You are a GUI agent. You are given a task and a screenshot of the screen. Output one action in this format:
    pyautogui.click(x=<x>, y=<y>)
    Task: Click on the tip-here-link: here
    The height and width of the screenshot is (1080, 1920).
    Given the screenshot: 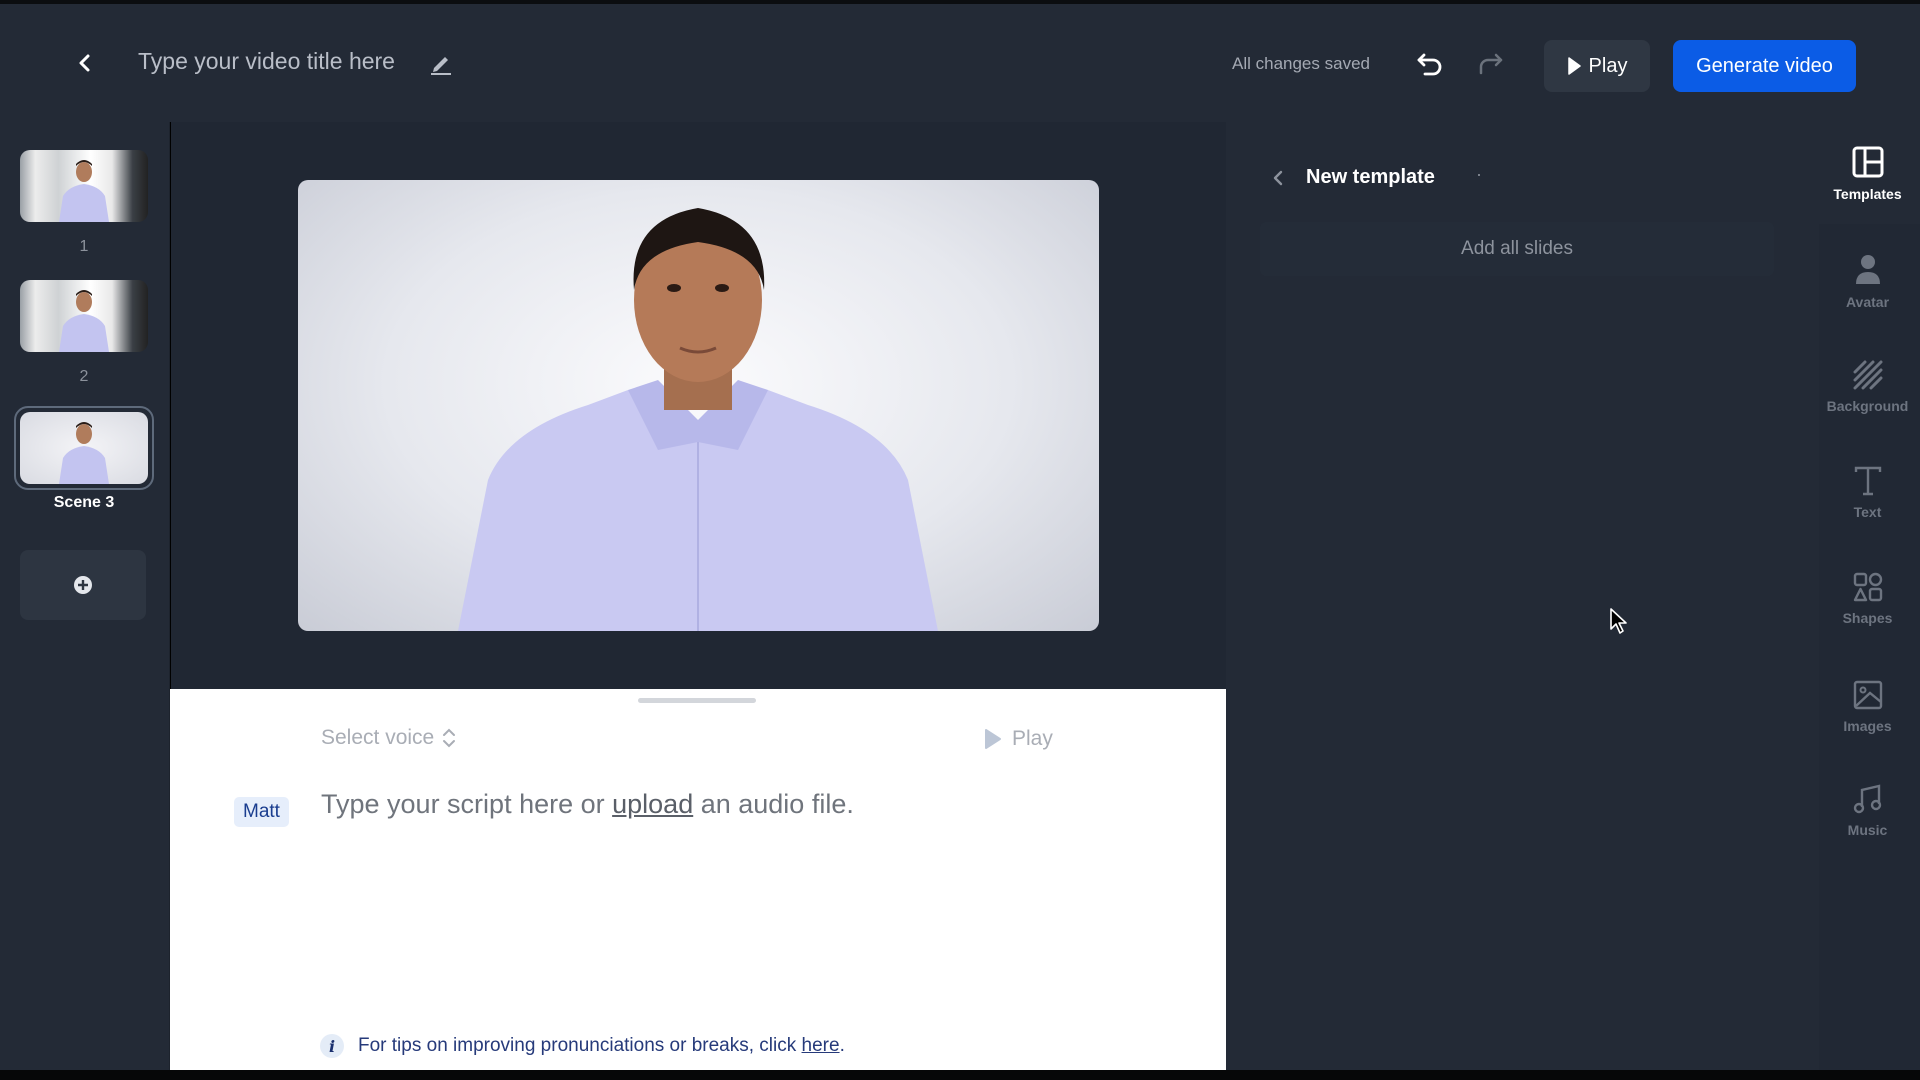 What is the action you would take?
    pyautogui.click(x=821, y=1045)
    